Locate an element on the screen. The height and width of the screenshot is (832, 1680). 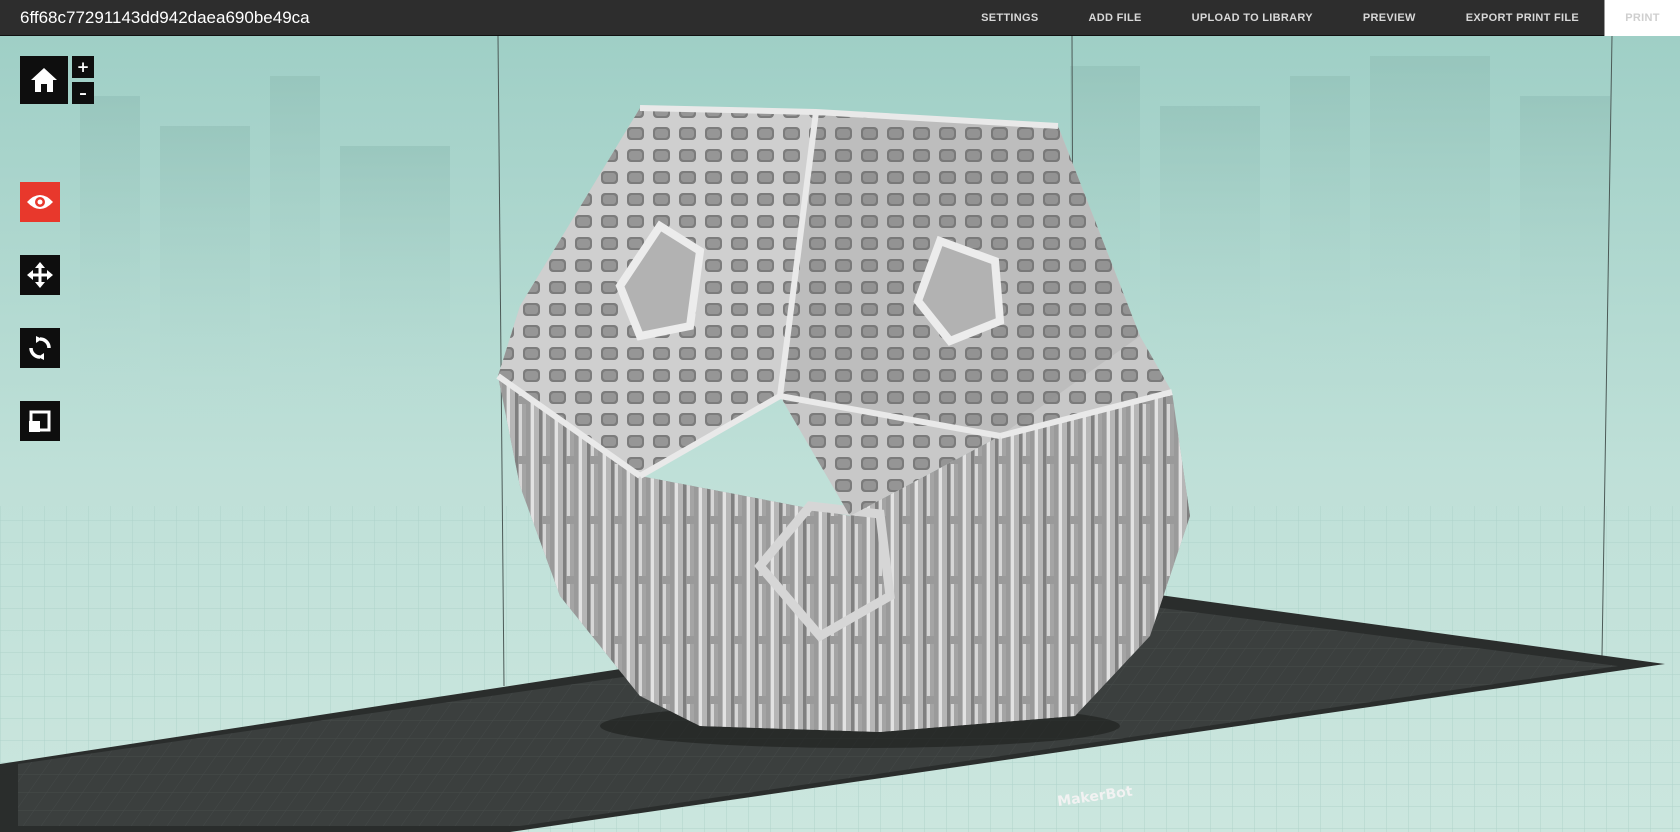
export-print-file-button: EXPORT PRINT FILE is located at coordinates (1522, 18).